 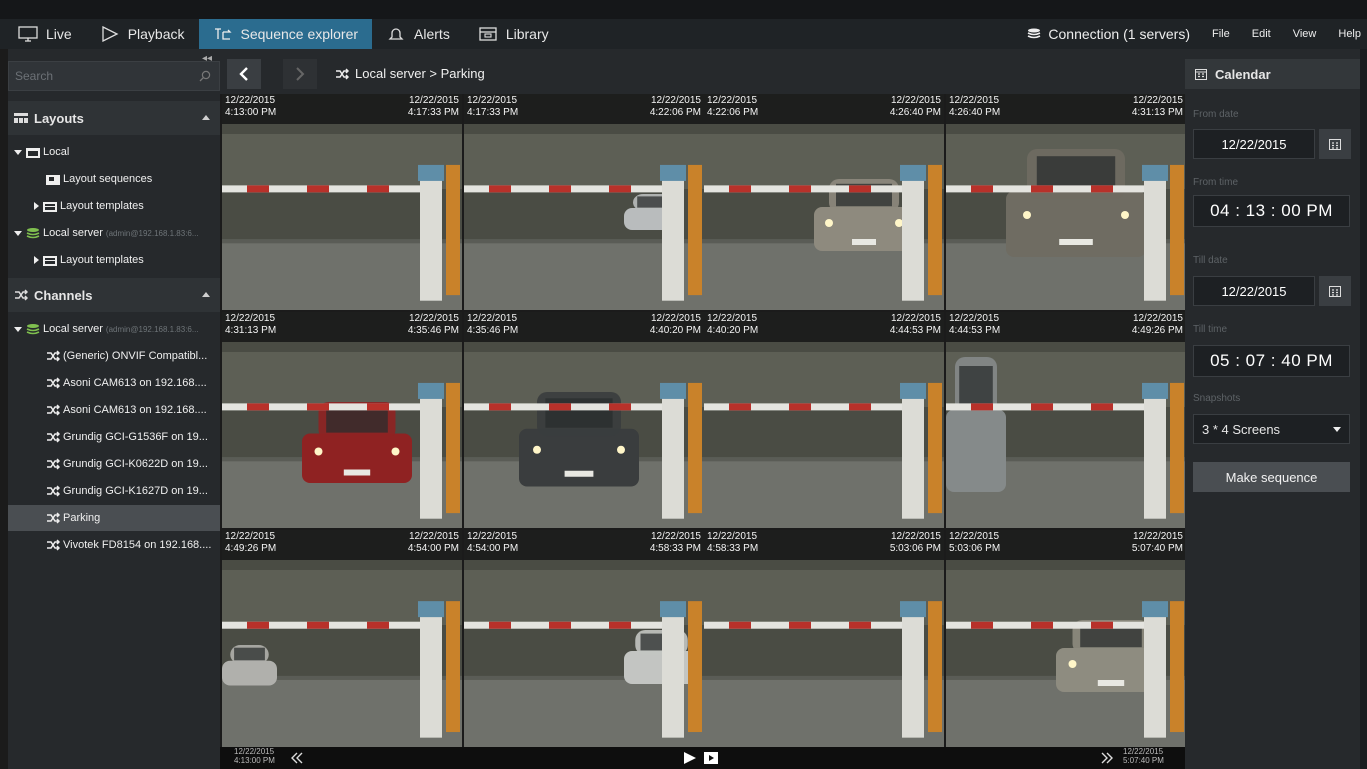 What do you see at coordinates (493, 548) in the screenshot?
I see `snapshot-start-time: 4:54:00 PM` at bounding box center [493, 548].